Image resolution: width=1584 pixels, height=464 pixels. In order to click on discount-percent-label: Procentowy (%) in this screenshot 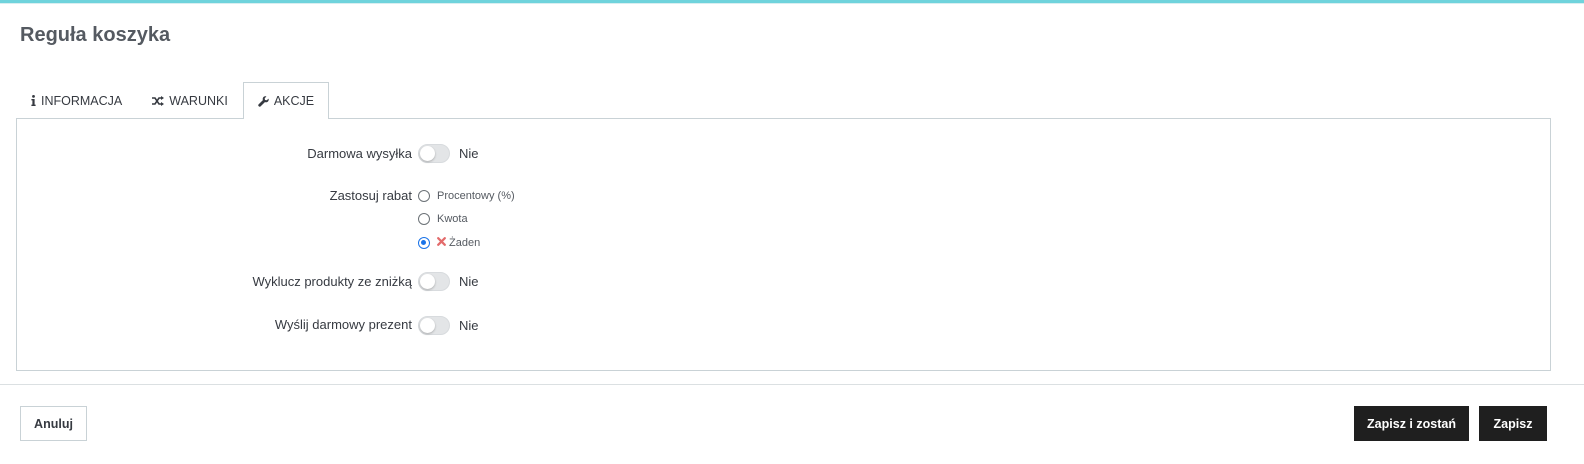, I will do `click(476, 196)`.